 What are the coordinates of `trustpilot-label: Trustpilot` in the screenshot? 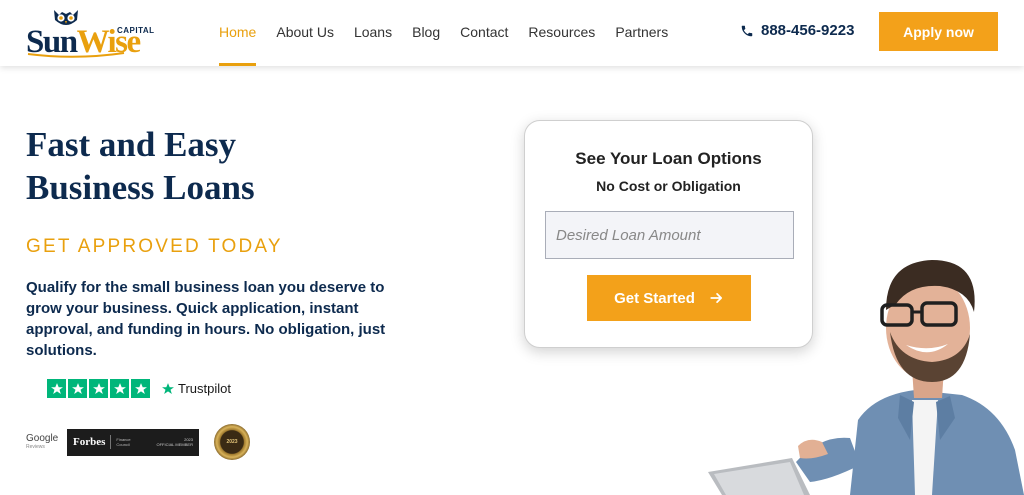 It's located at (204, 388).